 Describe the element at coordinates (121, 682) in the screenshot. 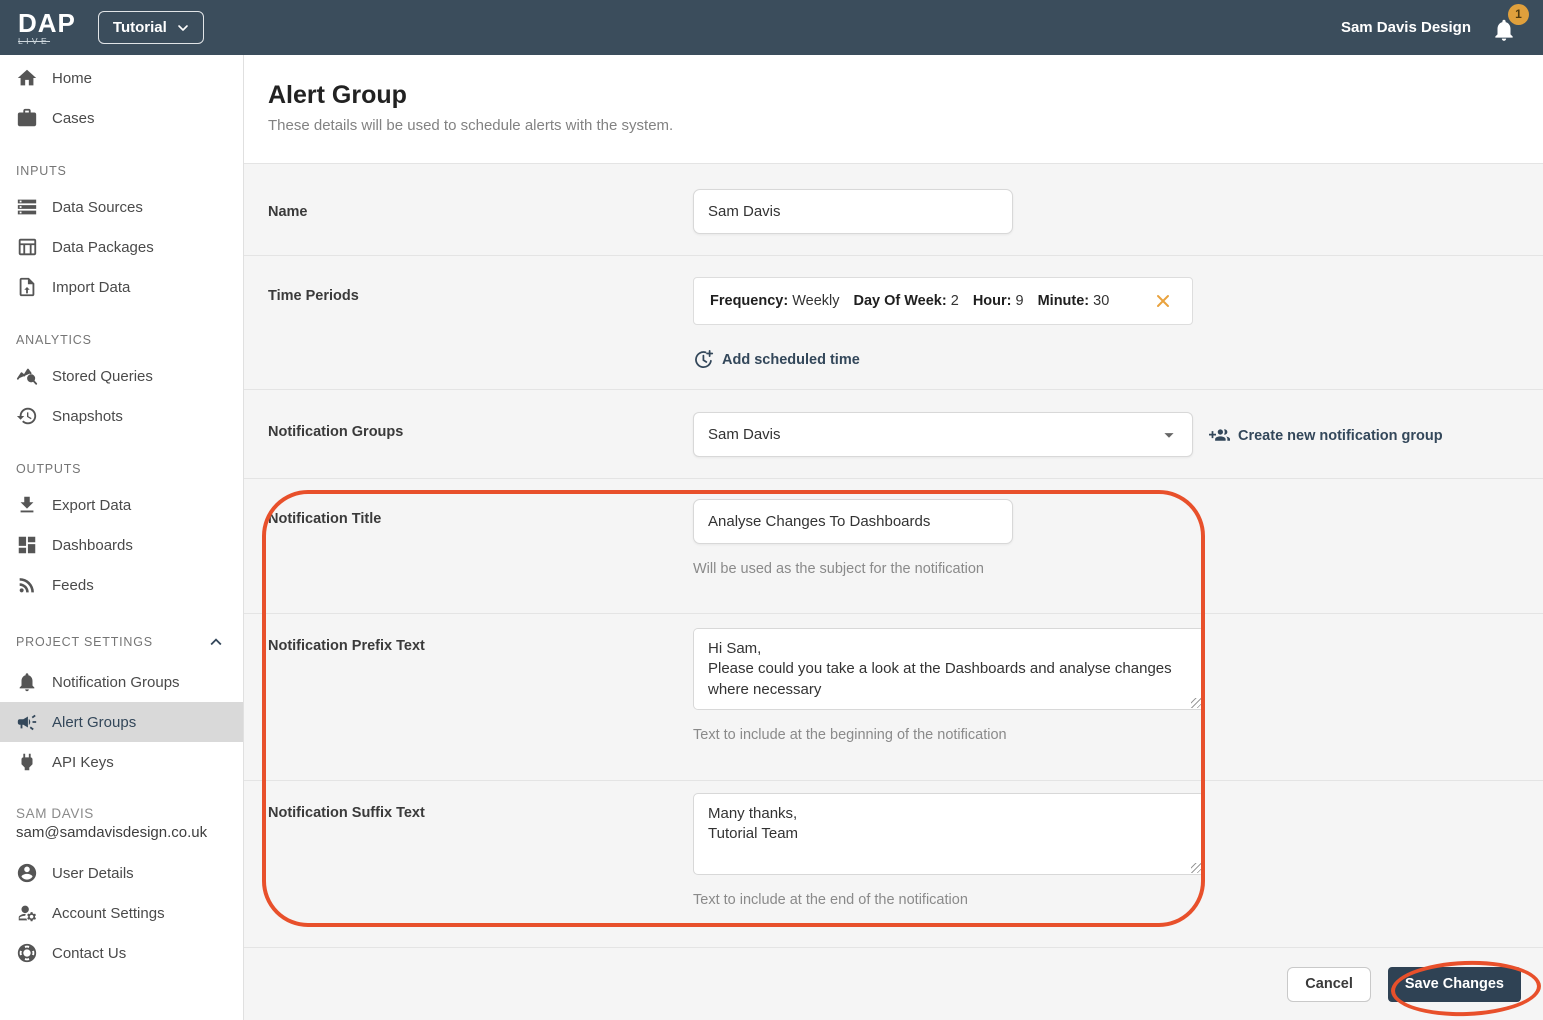

I see `sidebar-item-notification-groups: Notification Groups` at that location.